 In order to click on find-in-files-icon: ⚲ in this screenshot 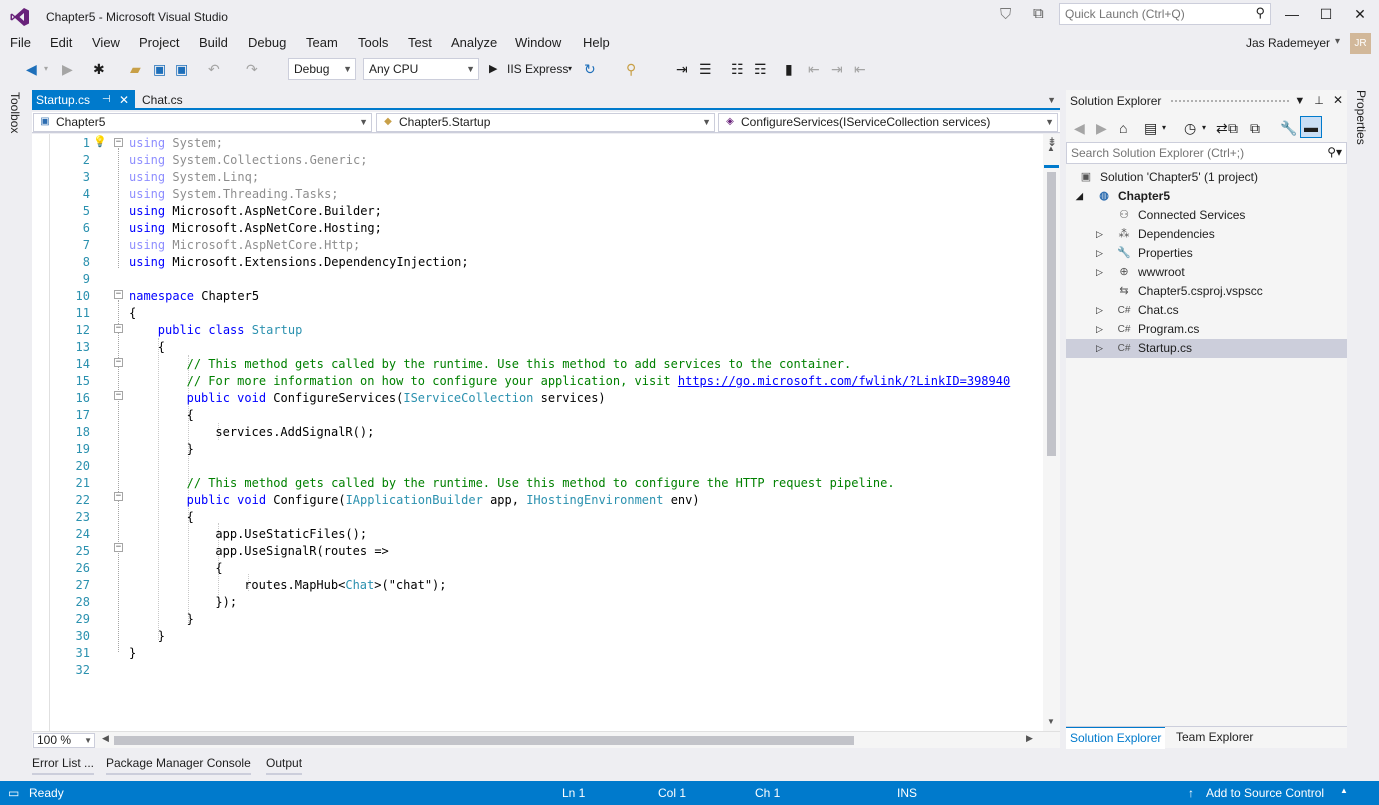, I will do `click(631, 69)`.